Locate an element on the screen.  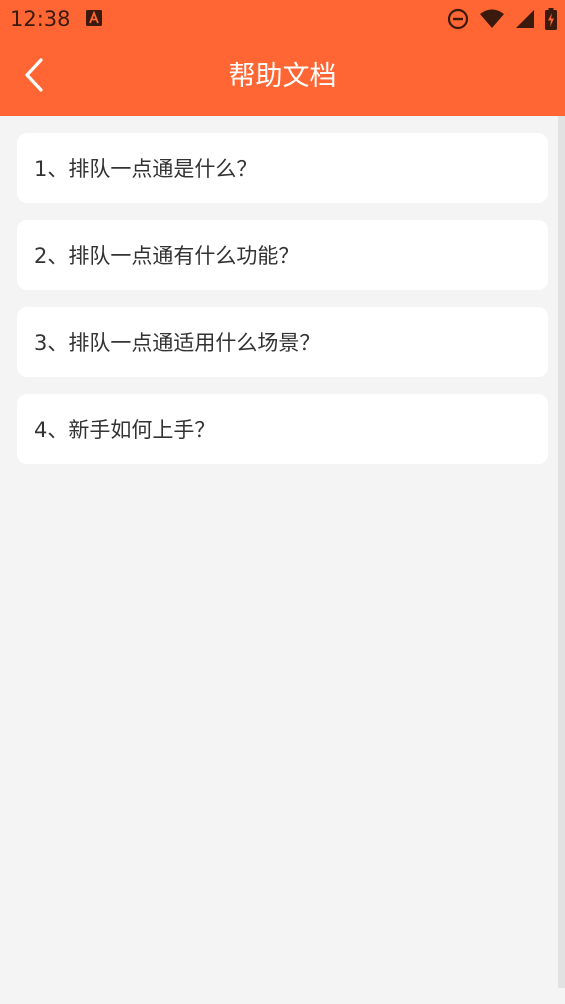
notification-a-icon is located at coordinates (94, 18).